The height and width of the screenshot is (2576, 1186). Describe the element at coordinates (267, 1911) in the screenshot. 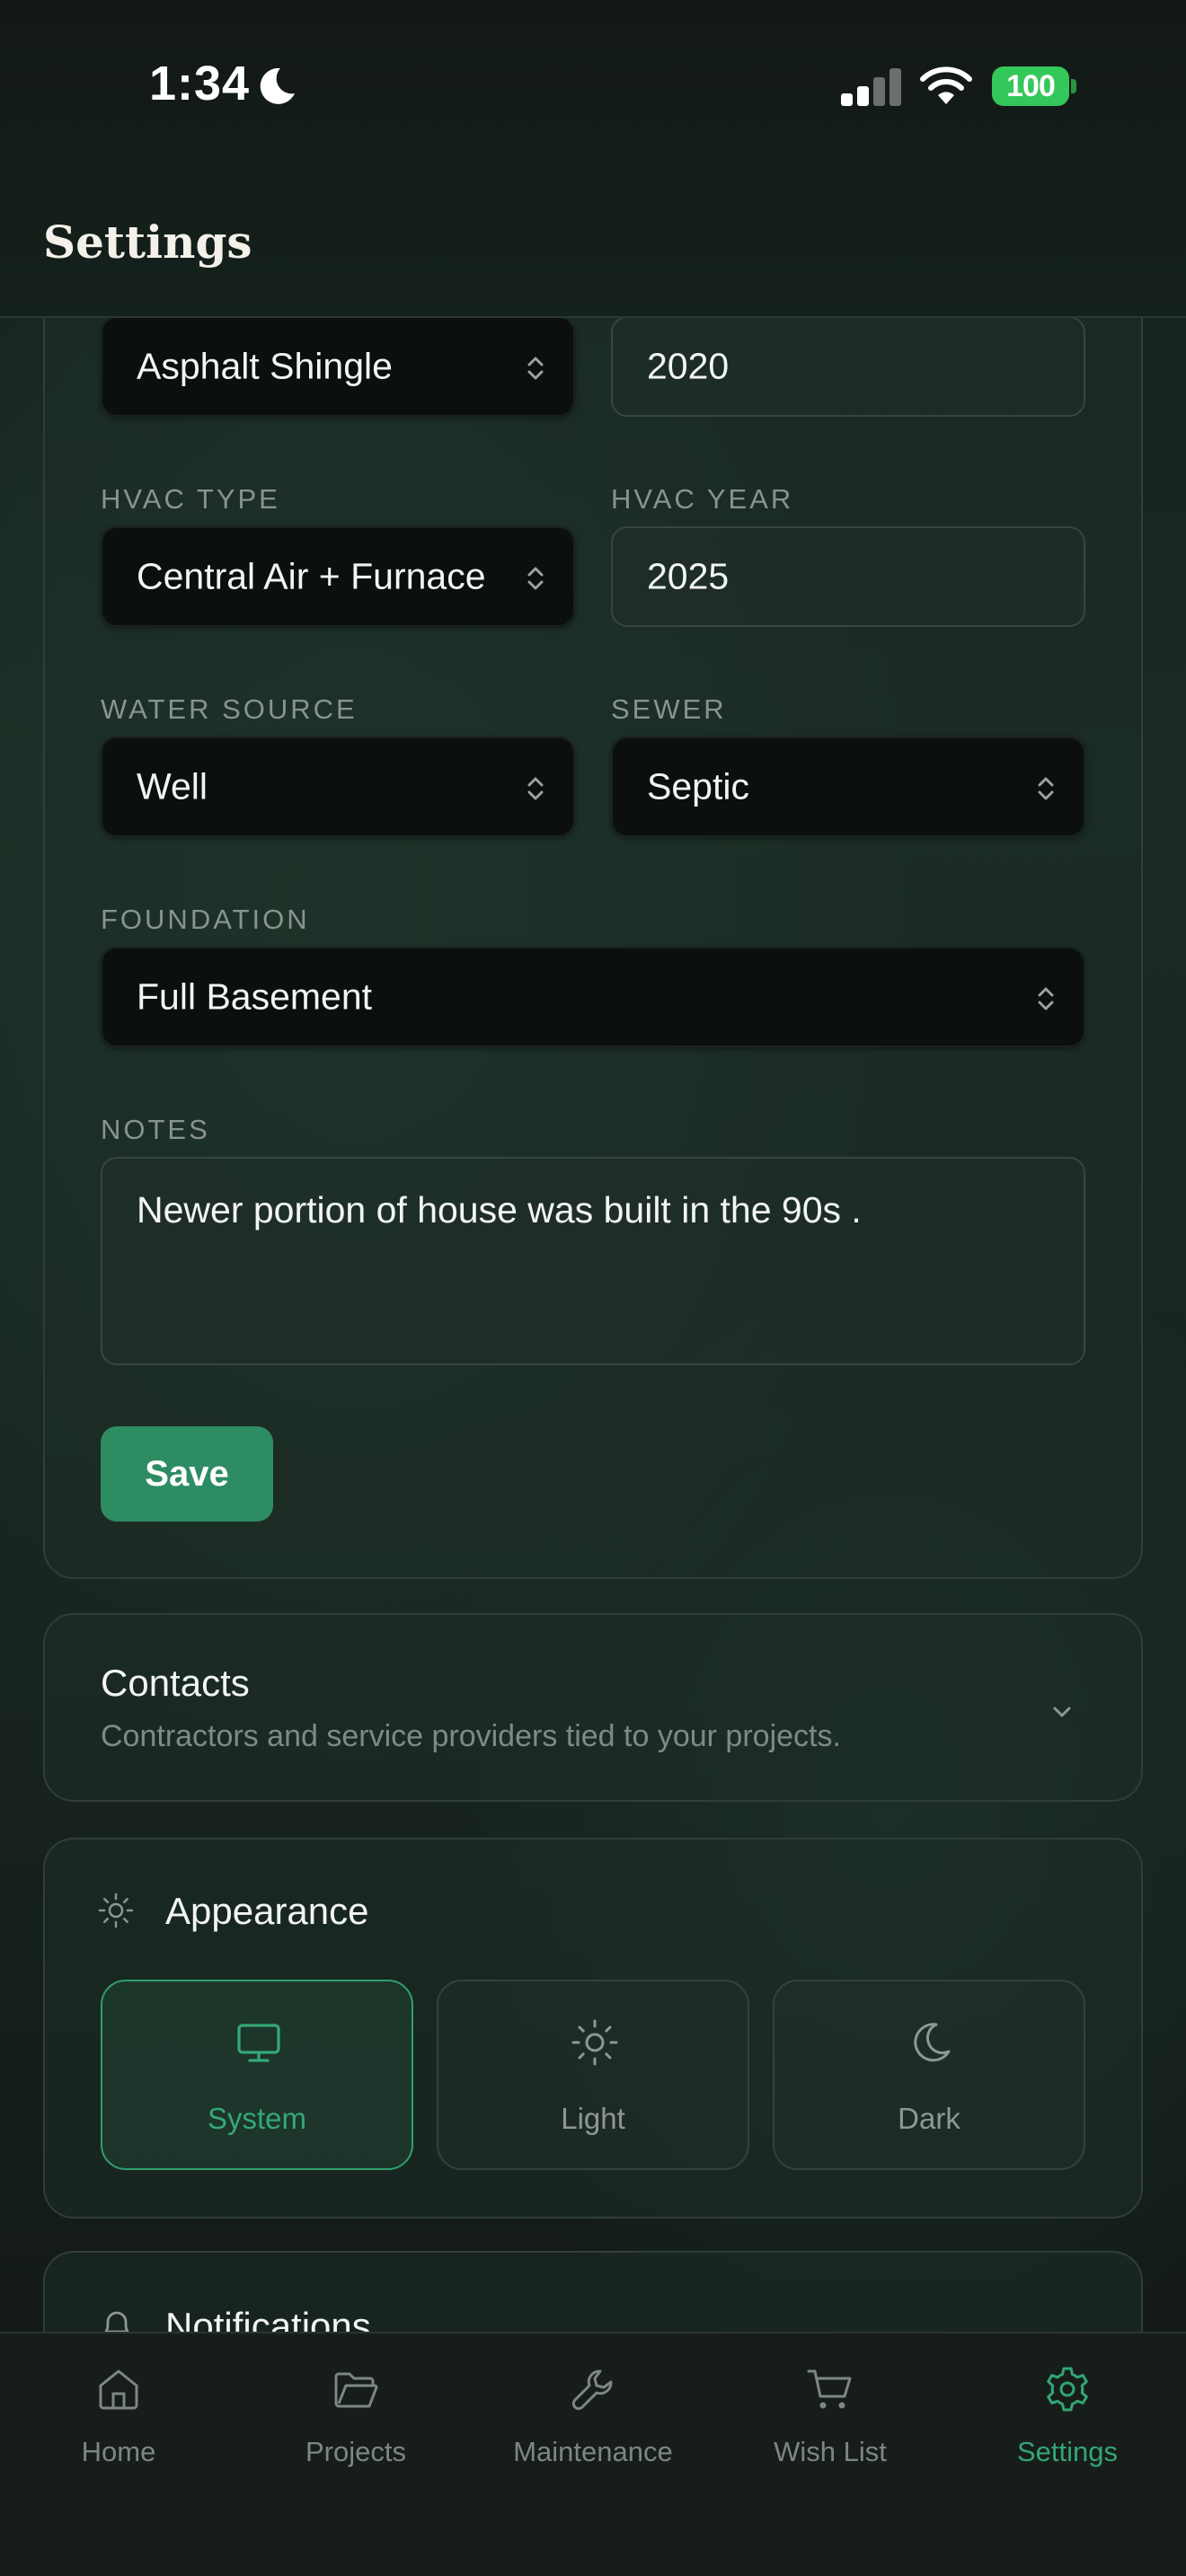

I see `appearance-title: Appearance` at that location.